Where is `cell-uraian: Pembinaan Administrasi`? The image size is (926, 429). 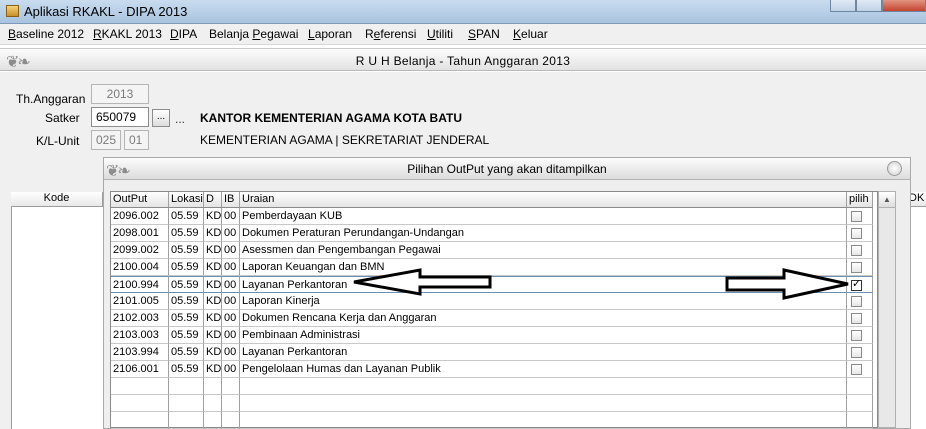 cell-uraian: Pembinaan Administrasi is located at coordinates (543, 335).